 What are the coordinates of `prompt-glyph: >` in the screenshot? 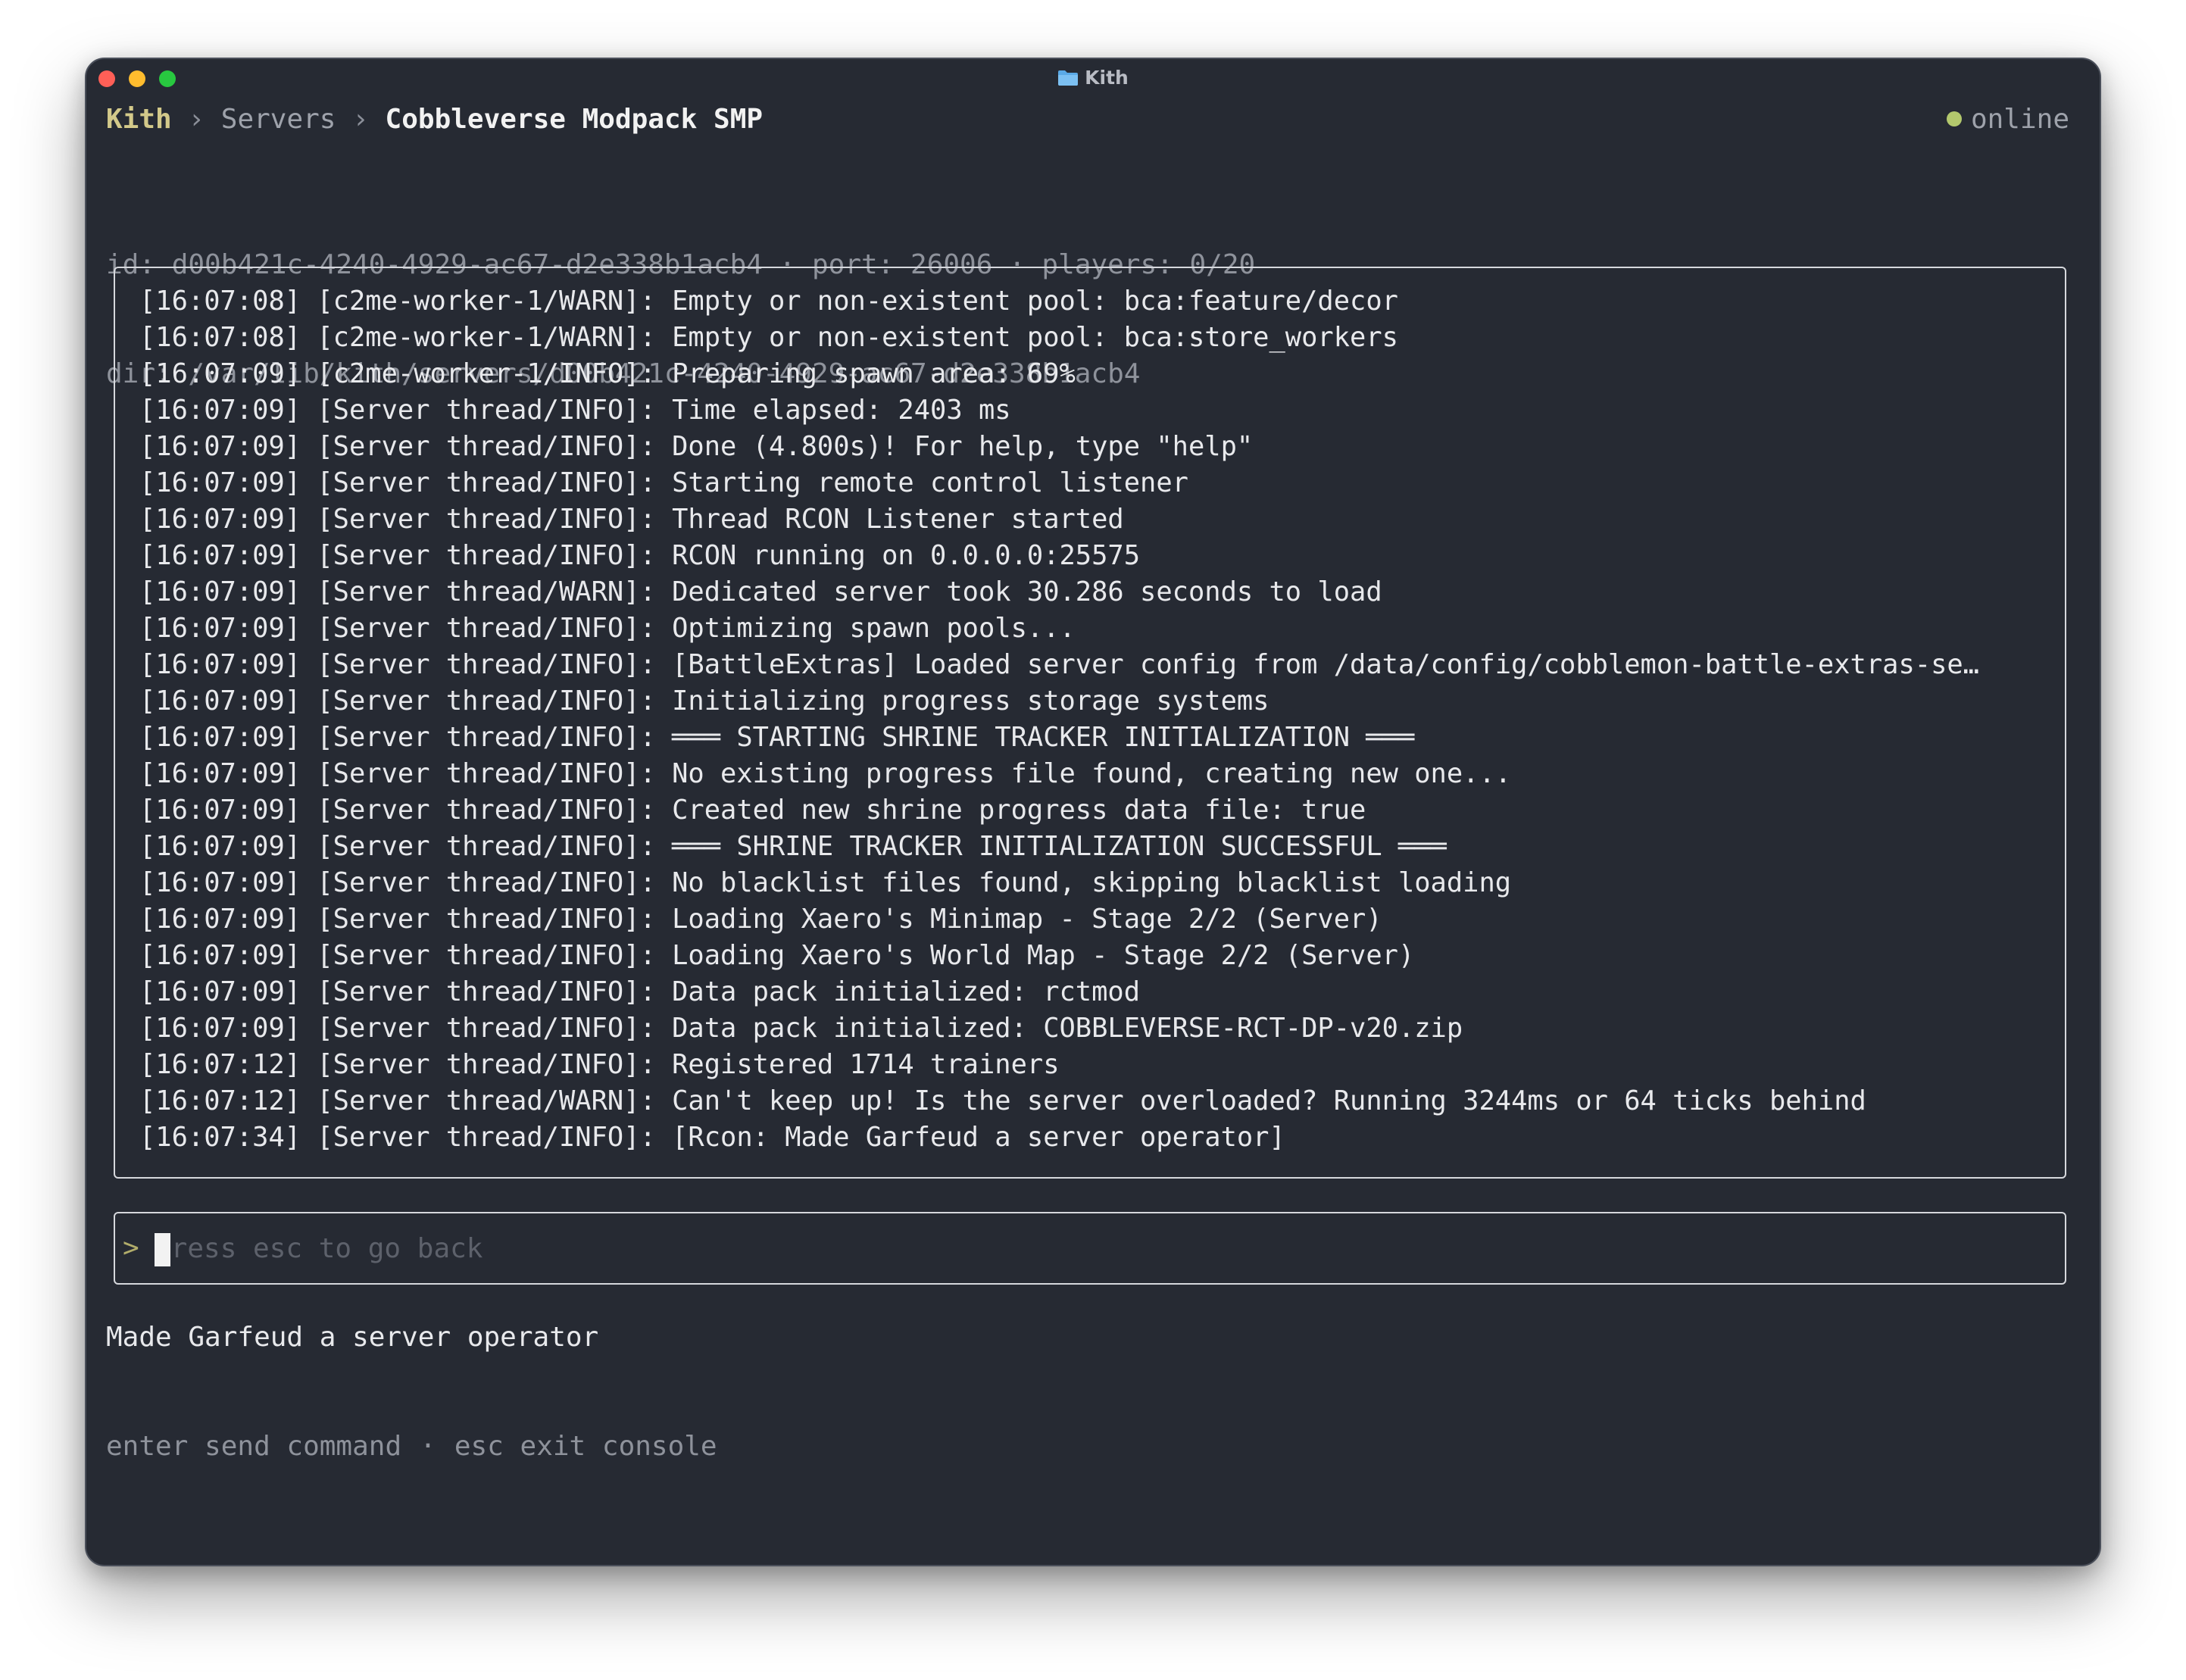 It's located at (131, 1247).